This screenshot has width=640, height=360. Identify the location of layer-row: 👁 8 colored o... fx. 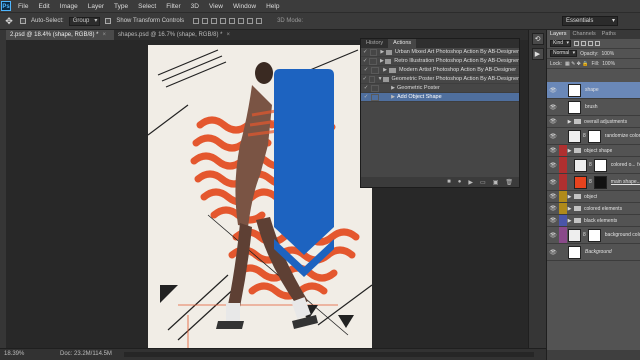
(593, 165).